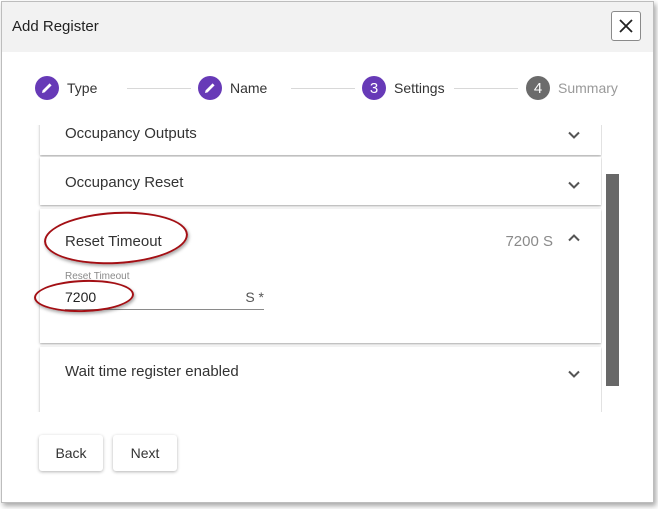  Describe the element at coordinates (419, 88) in the screenshot. I see `step-settings-label: Settings` at that location.